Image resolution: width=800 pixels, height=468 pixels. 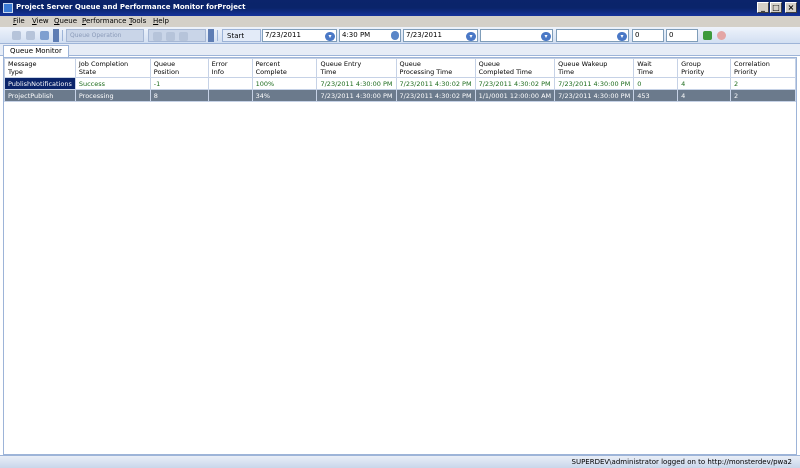 What do you see at coordinates (682, 35) in the screenshot?
I see `number-field-b: 0` at bounding box center [682, 35].